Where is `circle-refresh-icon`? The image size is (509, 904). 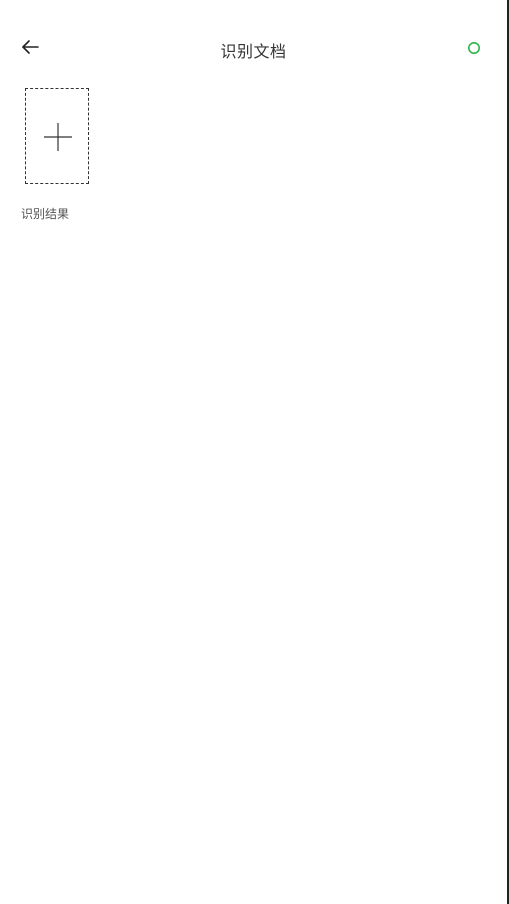 circle-refresh-icon is located at coordinates (474, 48).